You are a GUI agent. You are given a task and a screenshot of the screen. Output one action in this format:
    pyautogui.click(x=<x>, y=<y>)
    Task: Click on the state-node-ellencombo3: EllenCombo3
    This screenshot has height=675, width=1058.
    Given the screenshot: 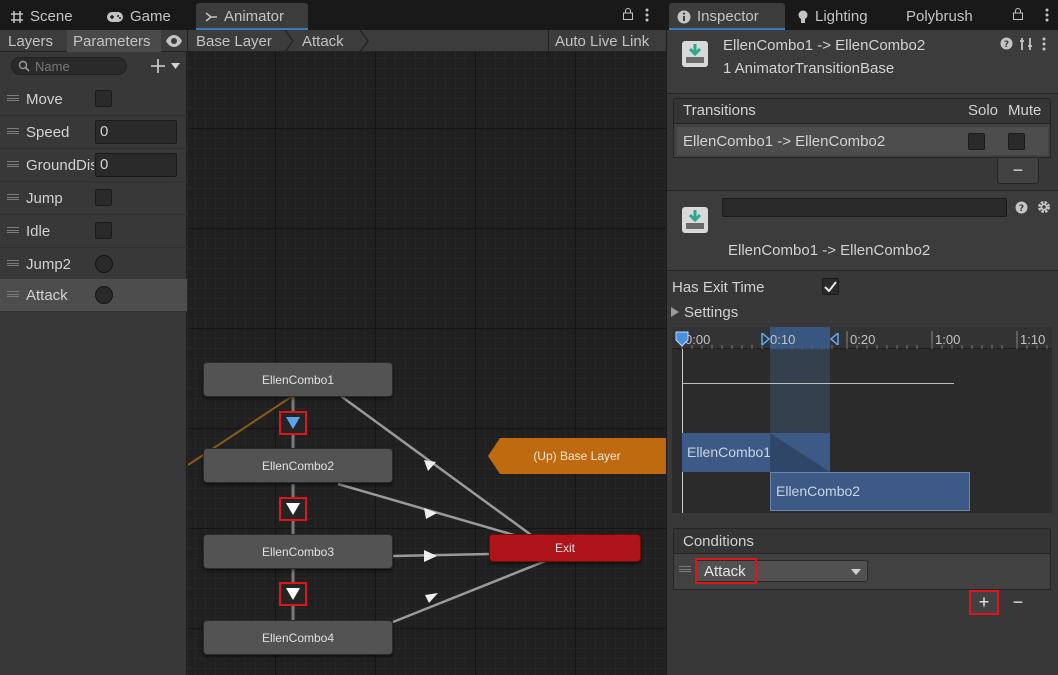 What is the action you would take?
    pyautogui.click(x=298, y=551)
    